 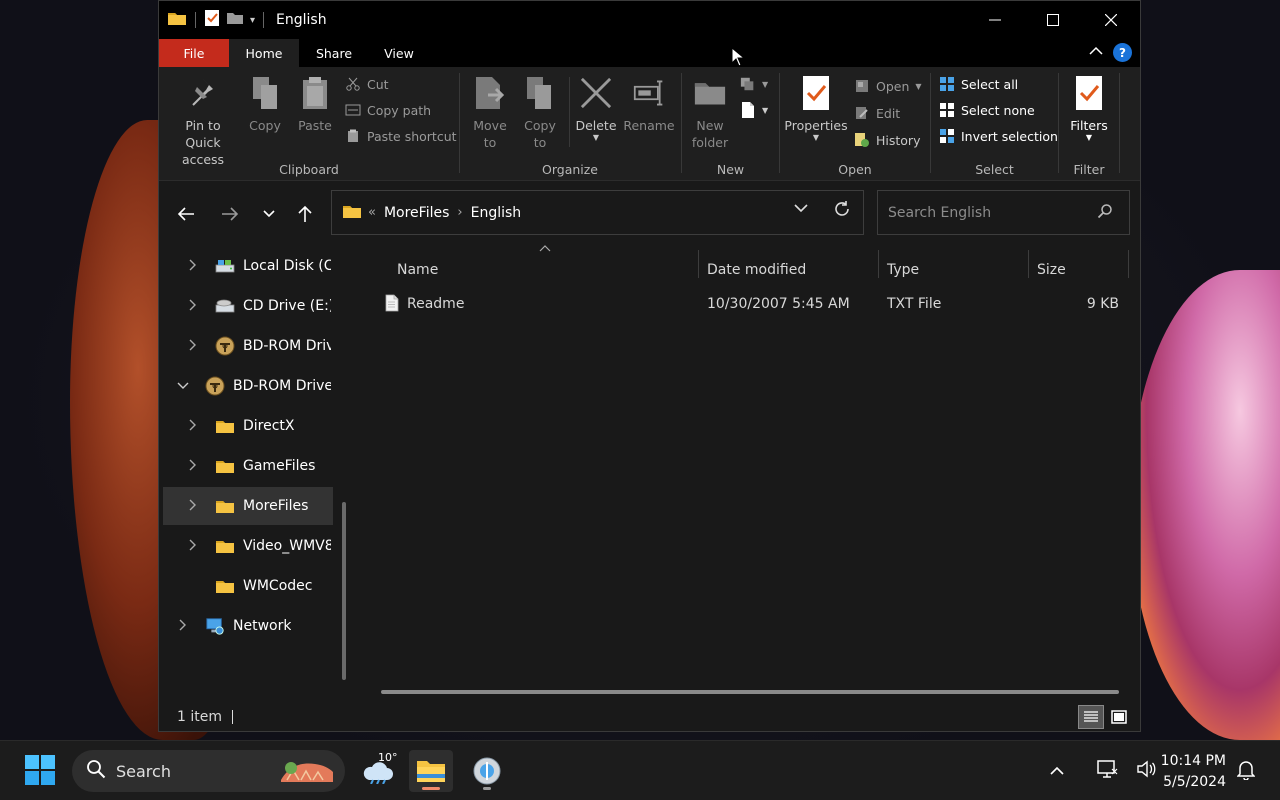 I want to click on copy-path-button: Copy path, so click(x=388, y=110).